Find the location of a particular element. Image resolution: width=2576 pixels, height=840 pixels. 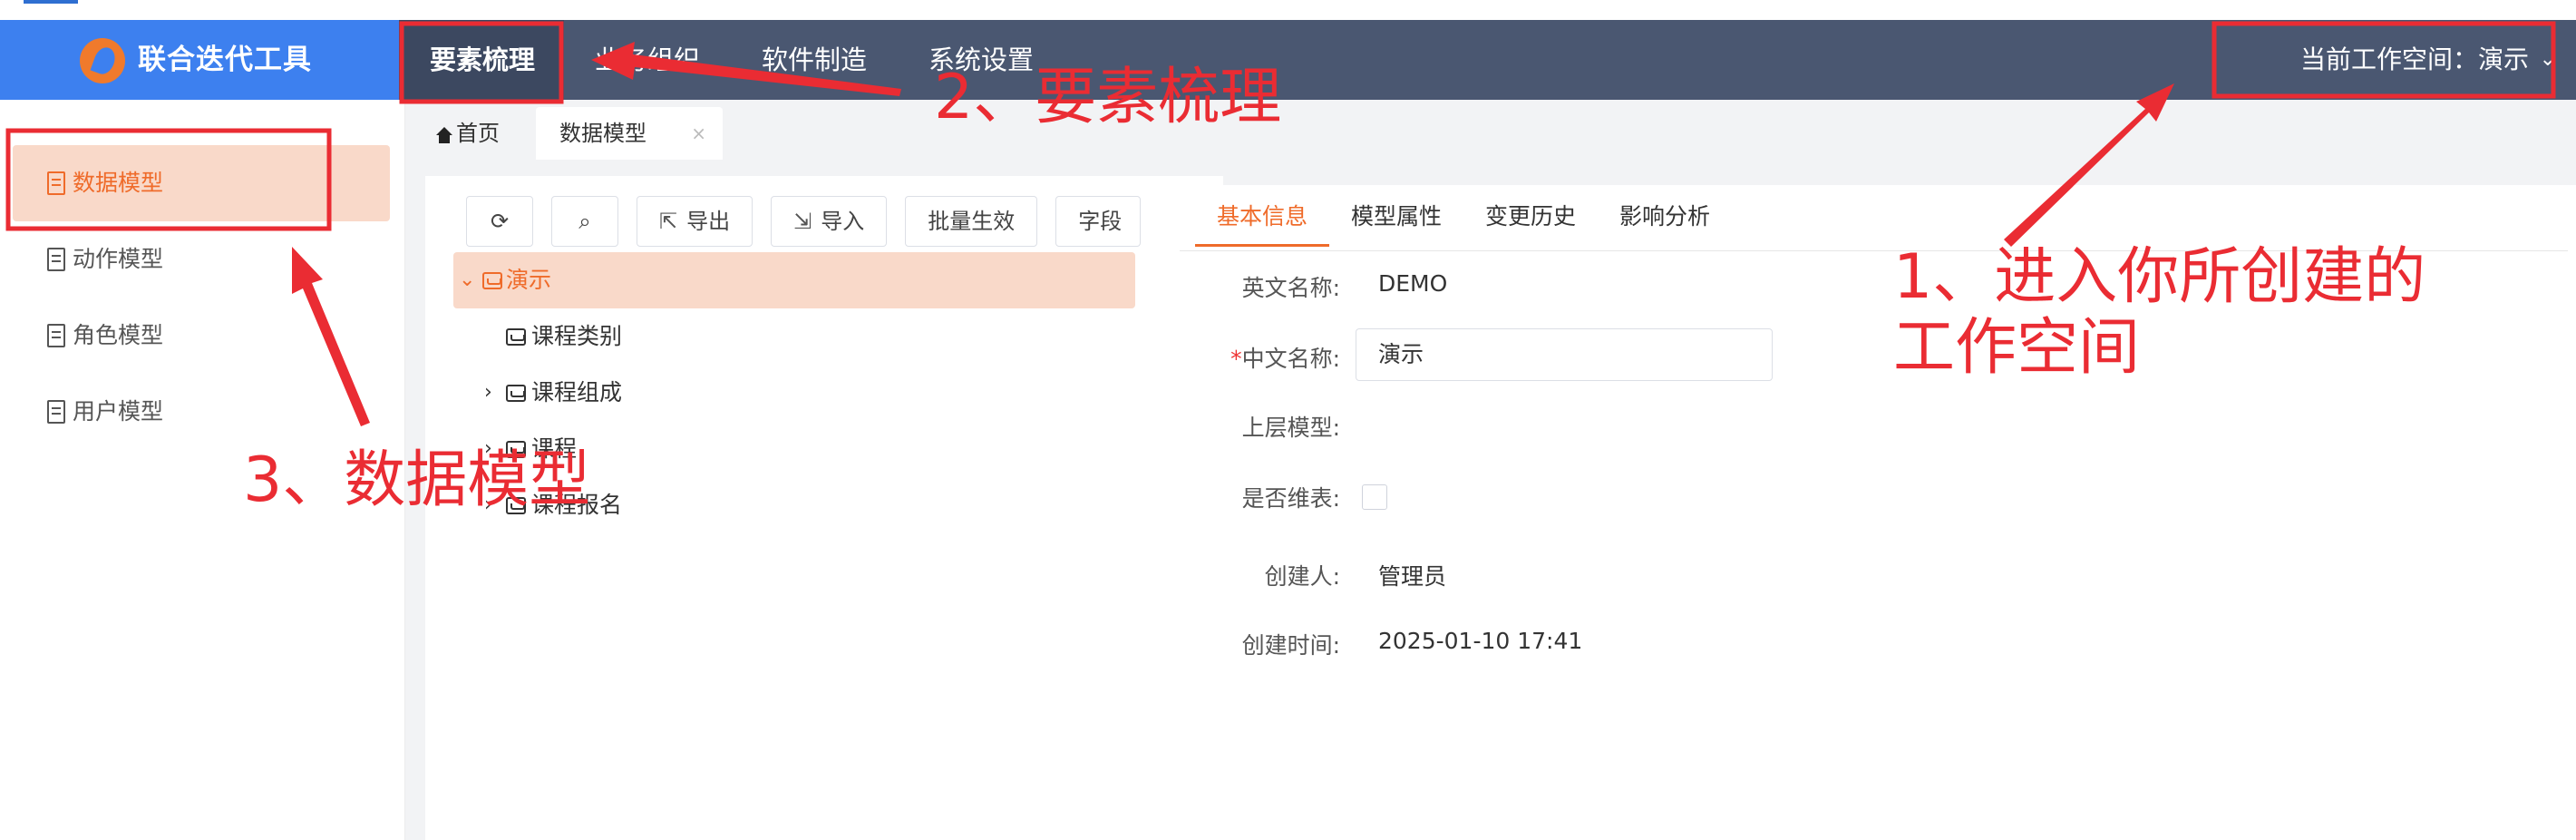

workspace-label: 当前工作空间：演示 is located at coordinates (2414, 59).